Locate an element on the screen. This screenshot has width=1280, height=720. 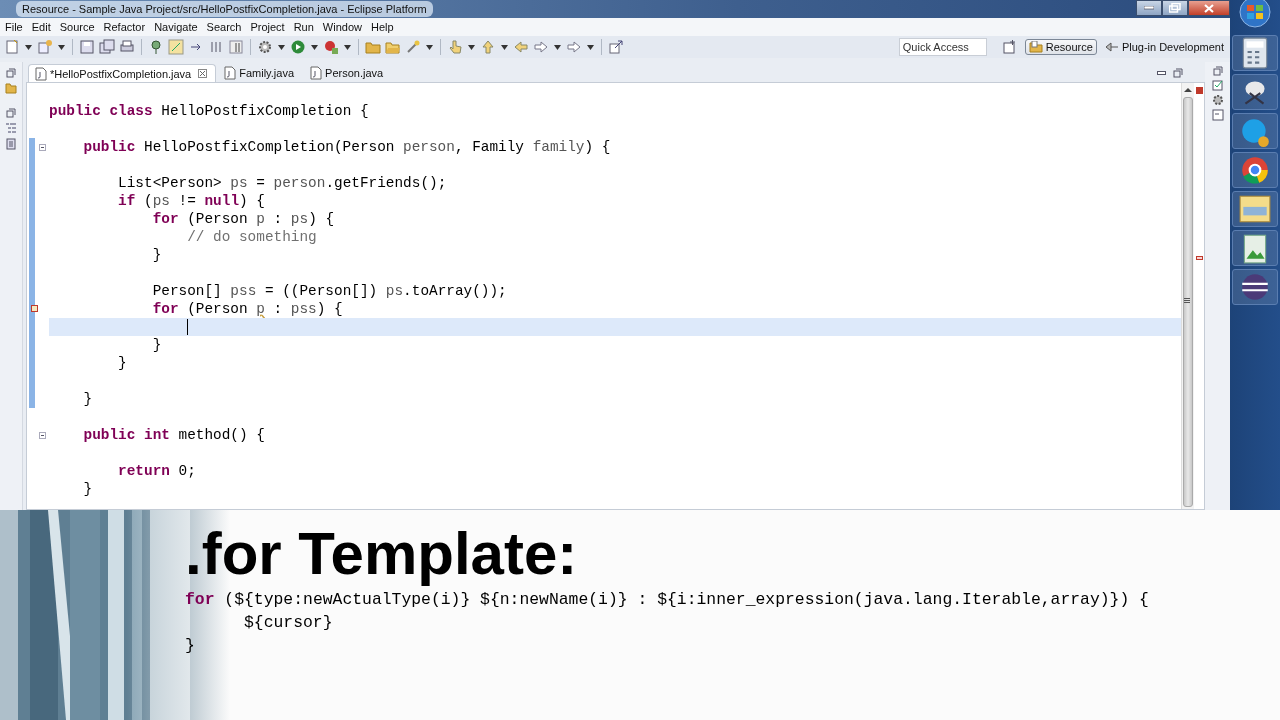
editor-tab: *HelloPostfixCompletion.java is located at coordinates (122, 73).